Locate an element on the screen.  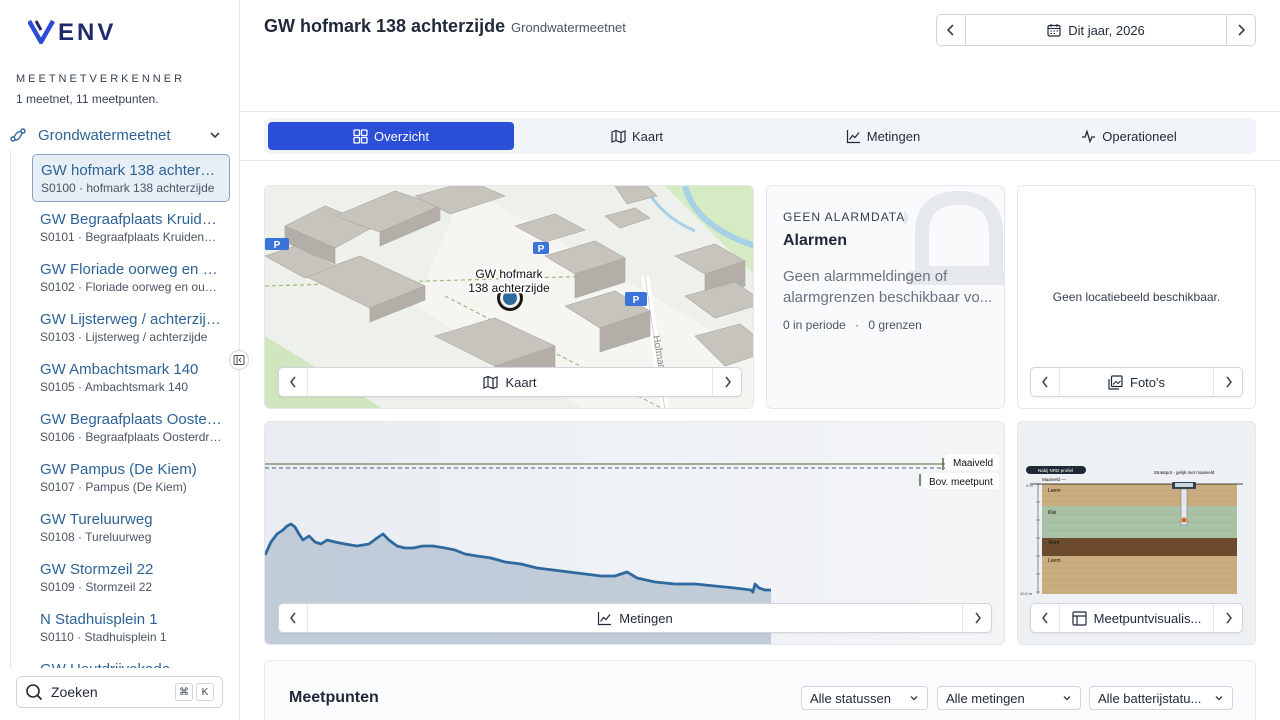
measurements-previous-button is located at coordinates (293, 618).